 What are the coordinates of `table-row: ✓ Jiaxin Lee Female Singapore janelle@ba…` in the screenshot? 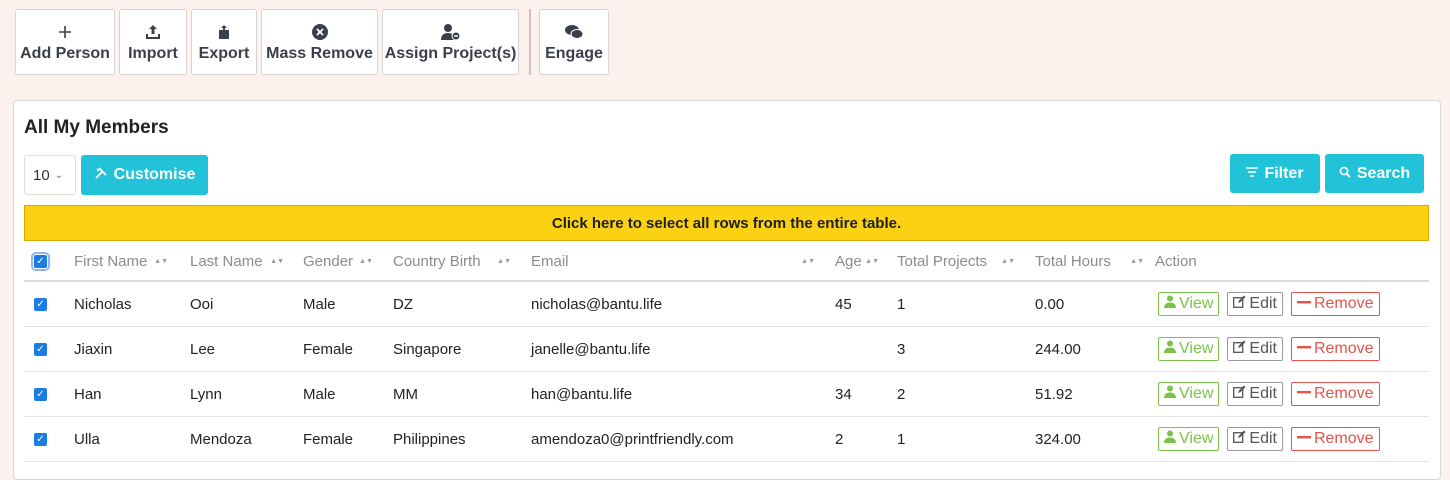 It's located at (726, 349).